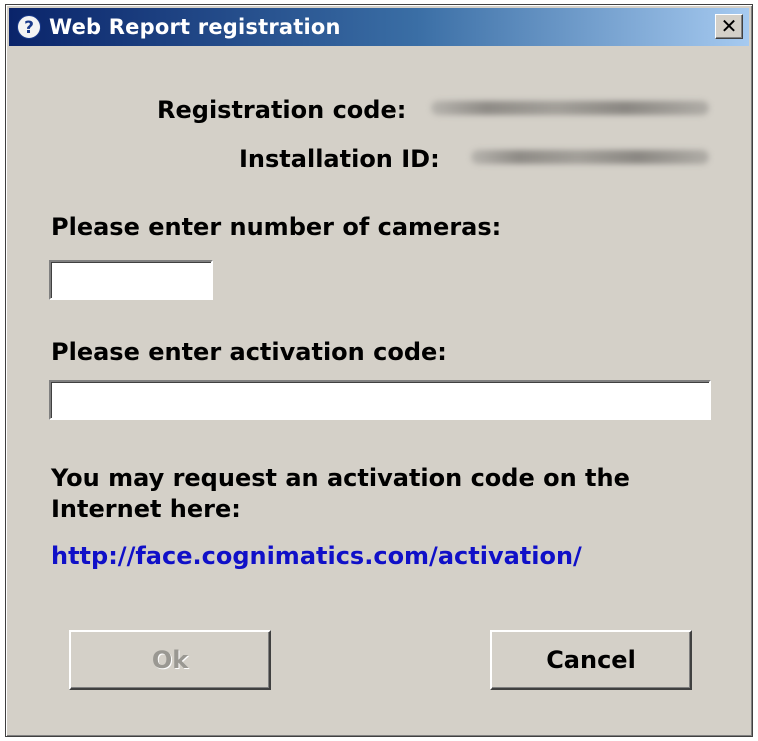  I want to click on registration-code-label: Registration code:, so click(282, 110).